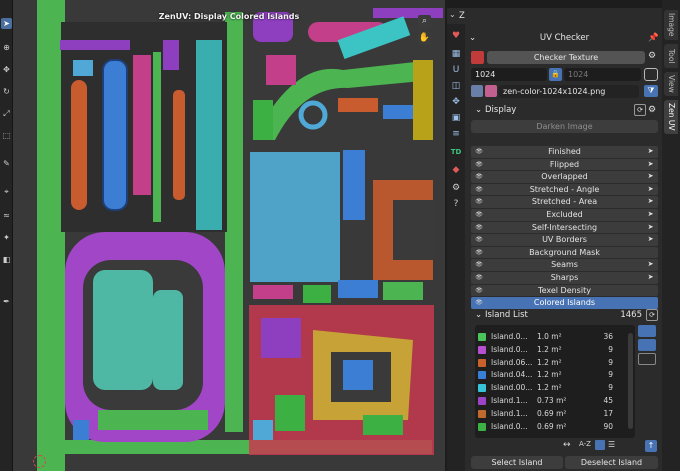 The width and height of the screenshot is (680, 471). What do you see at coordinates (569, 91) in the screenshot?
I see `texture-name-field: zen-color-1024x1024.png` at bounding box center [569, 91].